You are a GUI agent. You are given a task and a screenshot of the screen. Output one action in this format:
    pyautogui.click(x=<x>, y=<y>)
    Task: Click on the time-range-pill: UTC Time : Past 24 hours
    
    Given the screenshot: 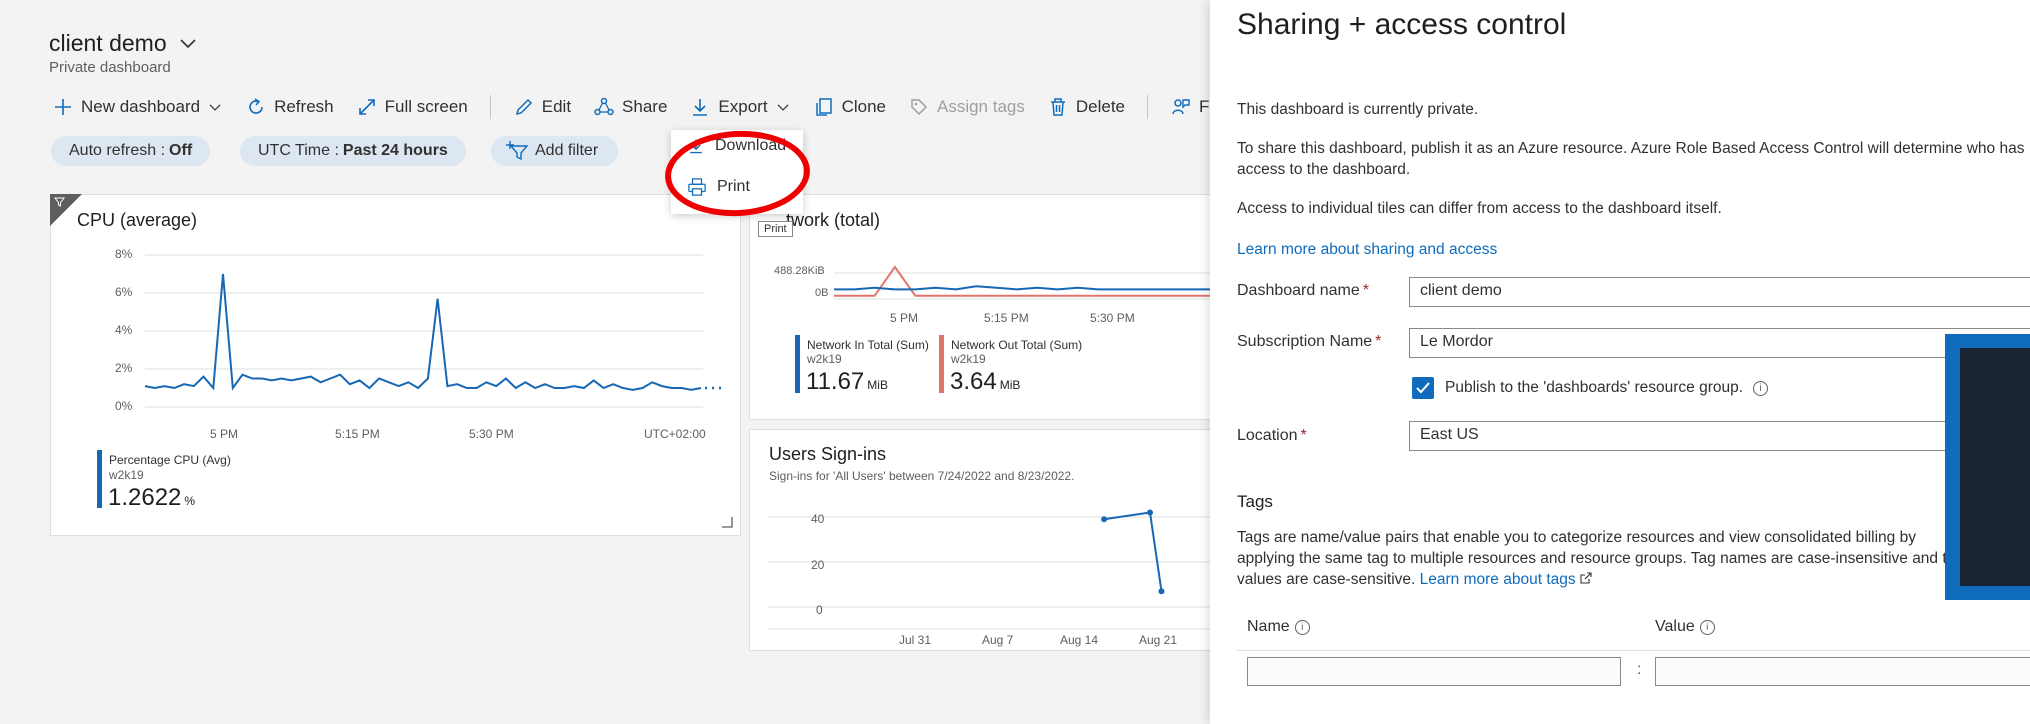 What is the action you would take?
    pyautogui.click(x=353, y=151)
    